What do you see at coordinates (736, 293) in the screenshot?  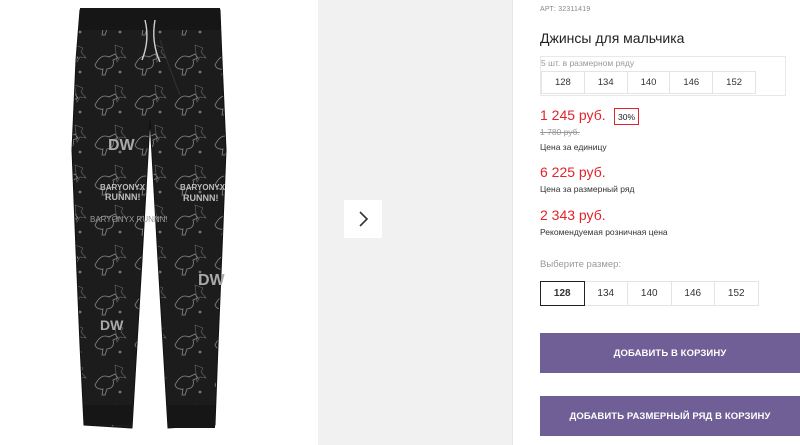 I see `size-option-152: 152` at bounding box center [736, 293].